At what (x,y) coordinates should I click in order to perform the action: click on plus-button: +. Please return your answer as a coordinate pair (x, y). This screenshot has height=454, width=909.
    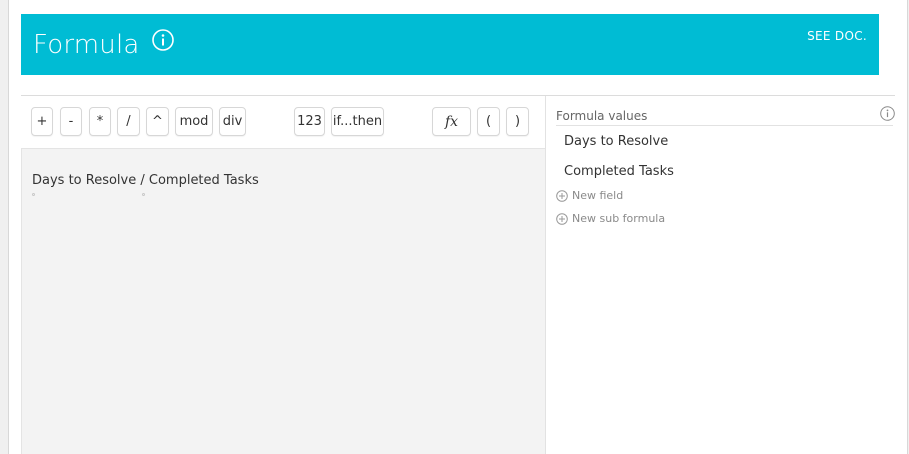
    Looking at the image, I should click on (42, 121).